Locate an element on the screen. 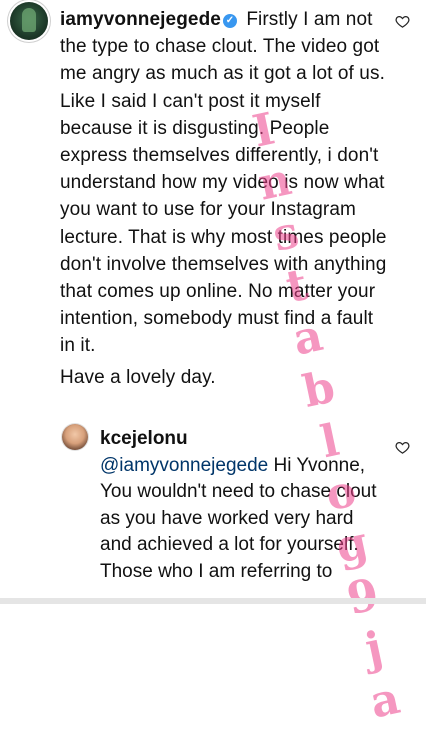 The image size is (426, 745). bottom-divider is located at coordinates (213, 601).